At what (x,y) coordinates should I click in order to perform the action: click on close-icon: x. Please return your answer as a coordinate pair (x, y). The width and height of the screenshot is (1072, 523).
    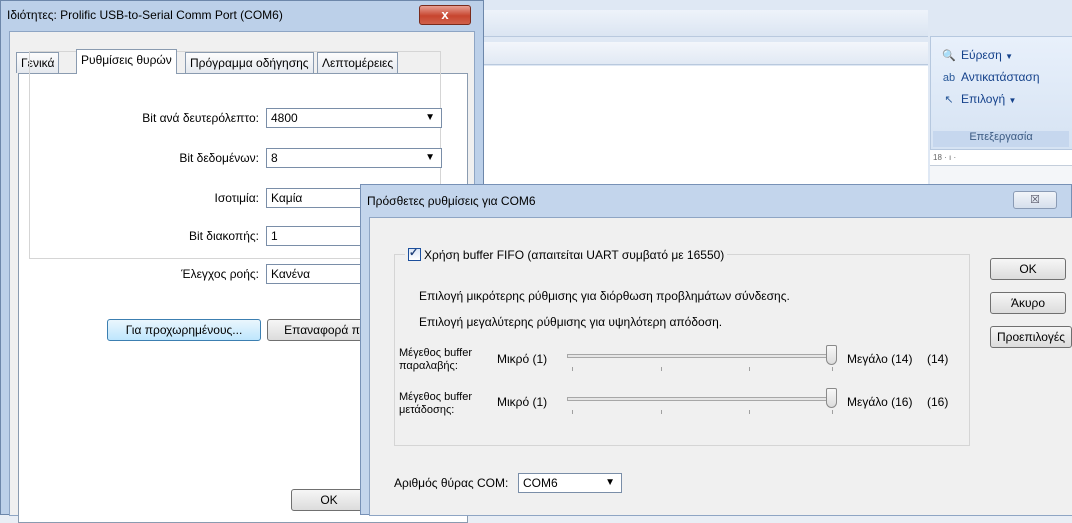
    Looking at the image, I should click on (445, 14).